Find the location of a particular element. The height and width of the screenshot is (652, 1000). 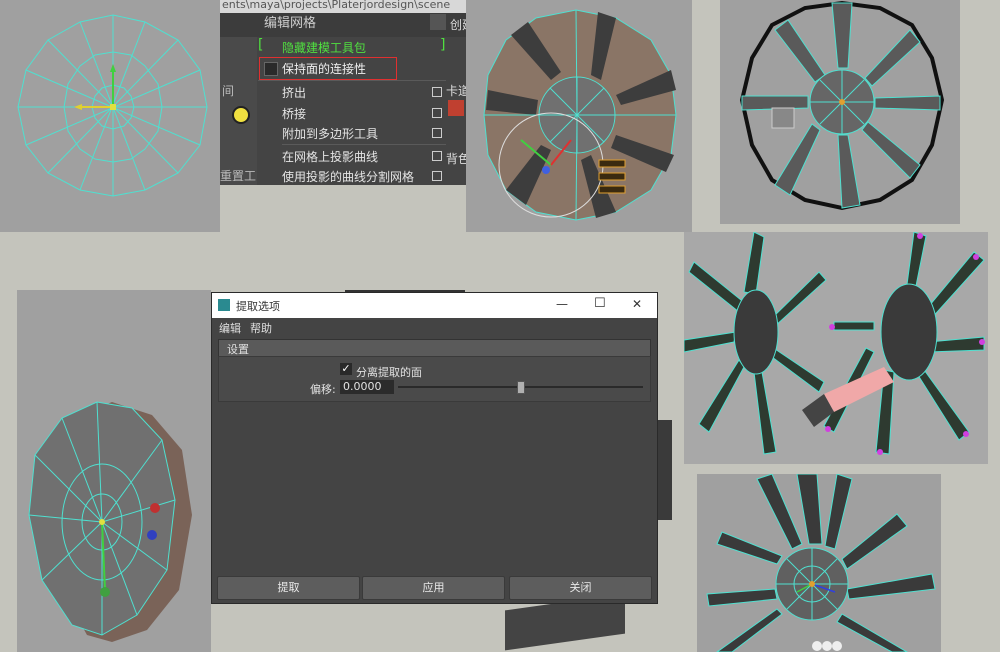

keep-faces-item: 保持面的连接性 is located at coordinates (328, 68).